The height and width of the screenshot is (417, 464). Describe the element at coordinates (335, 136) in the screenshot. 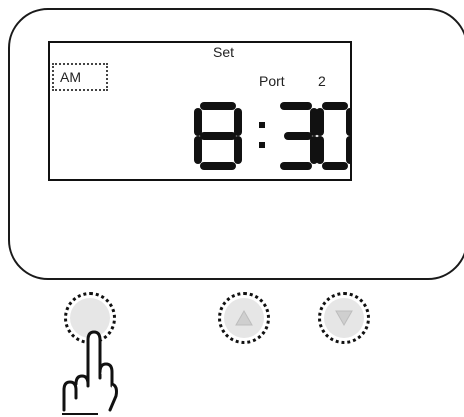

I see `digit-min-ones` at that location.